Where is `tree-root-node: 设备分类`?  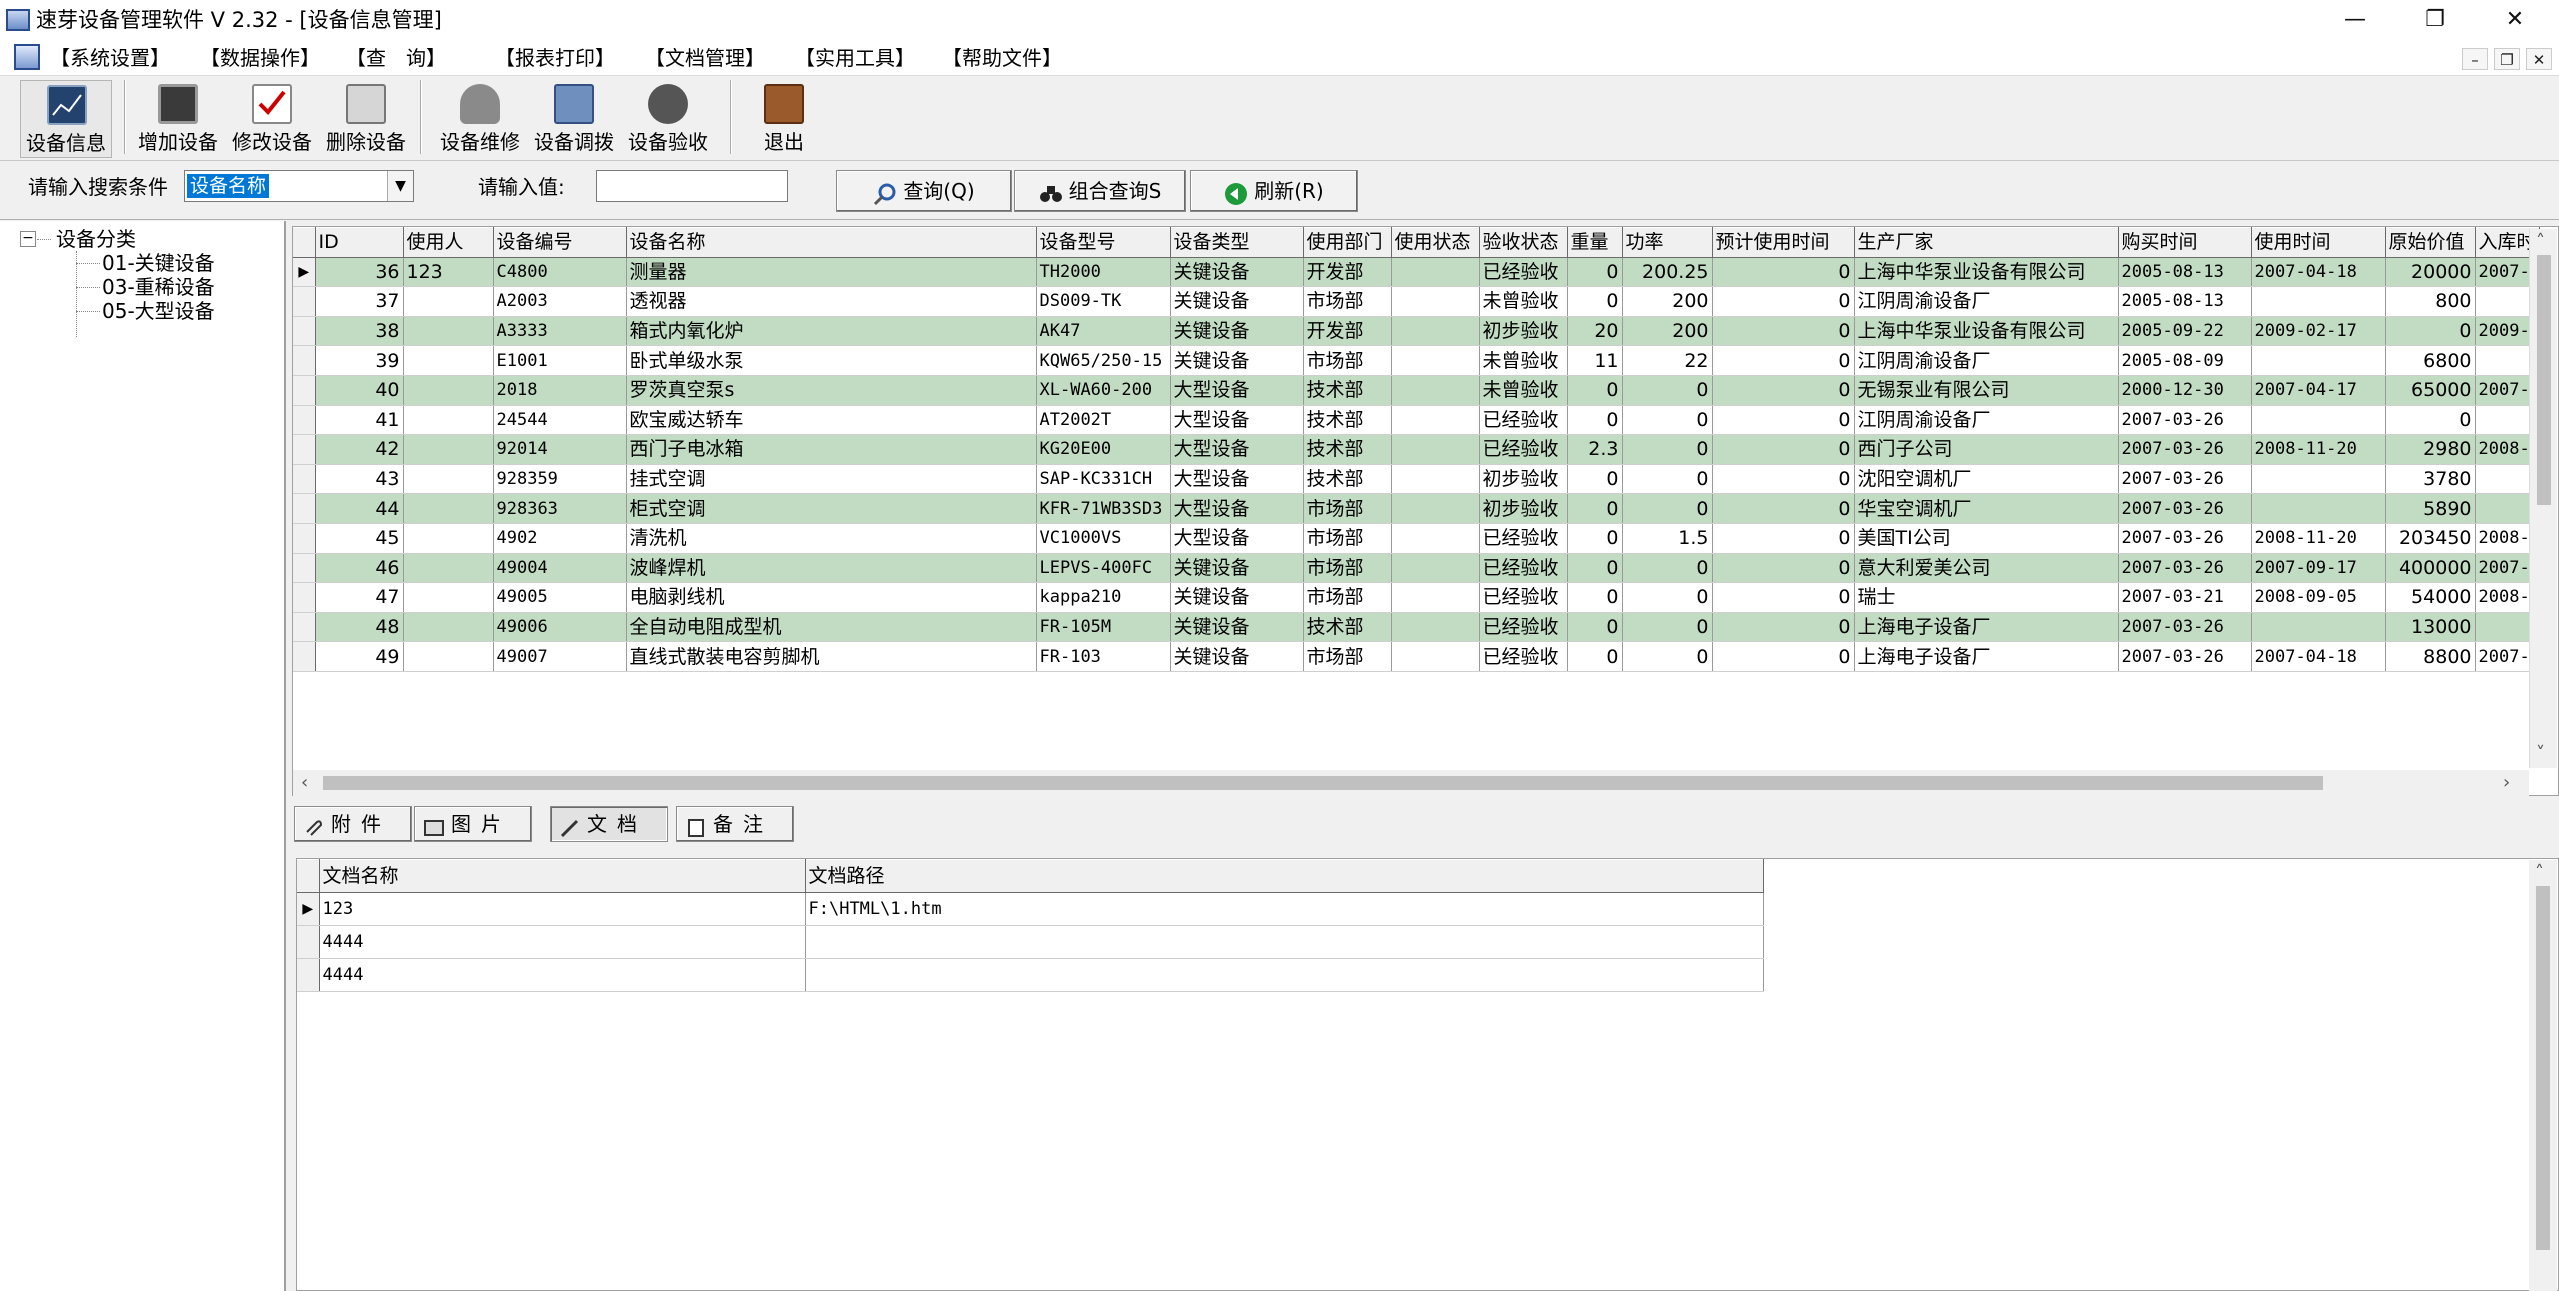
tree-root-node: 设备分类 is located at coordinates (96, 239).